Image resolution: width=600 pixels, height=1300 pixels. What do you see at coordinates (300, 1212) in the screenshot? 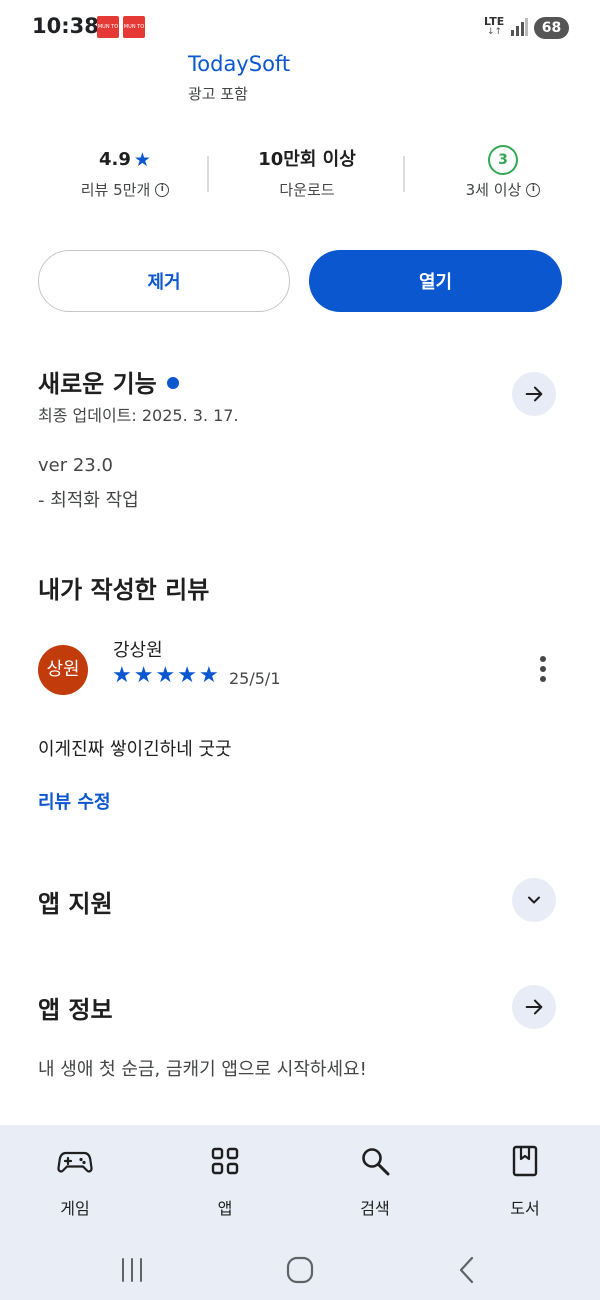
I see `bottom-navigation: 게임 앱 검색 도서` at bounding box center [300, 1212].